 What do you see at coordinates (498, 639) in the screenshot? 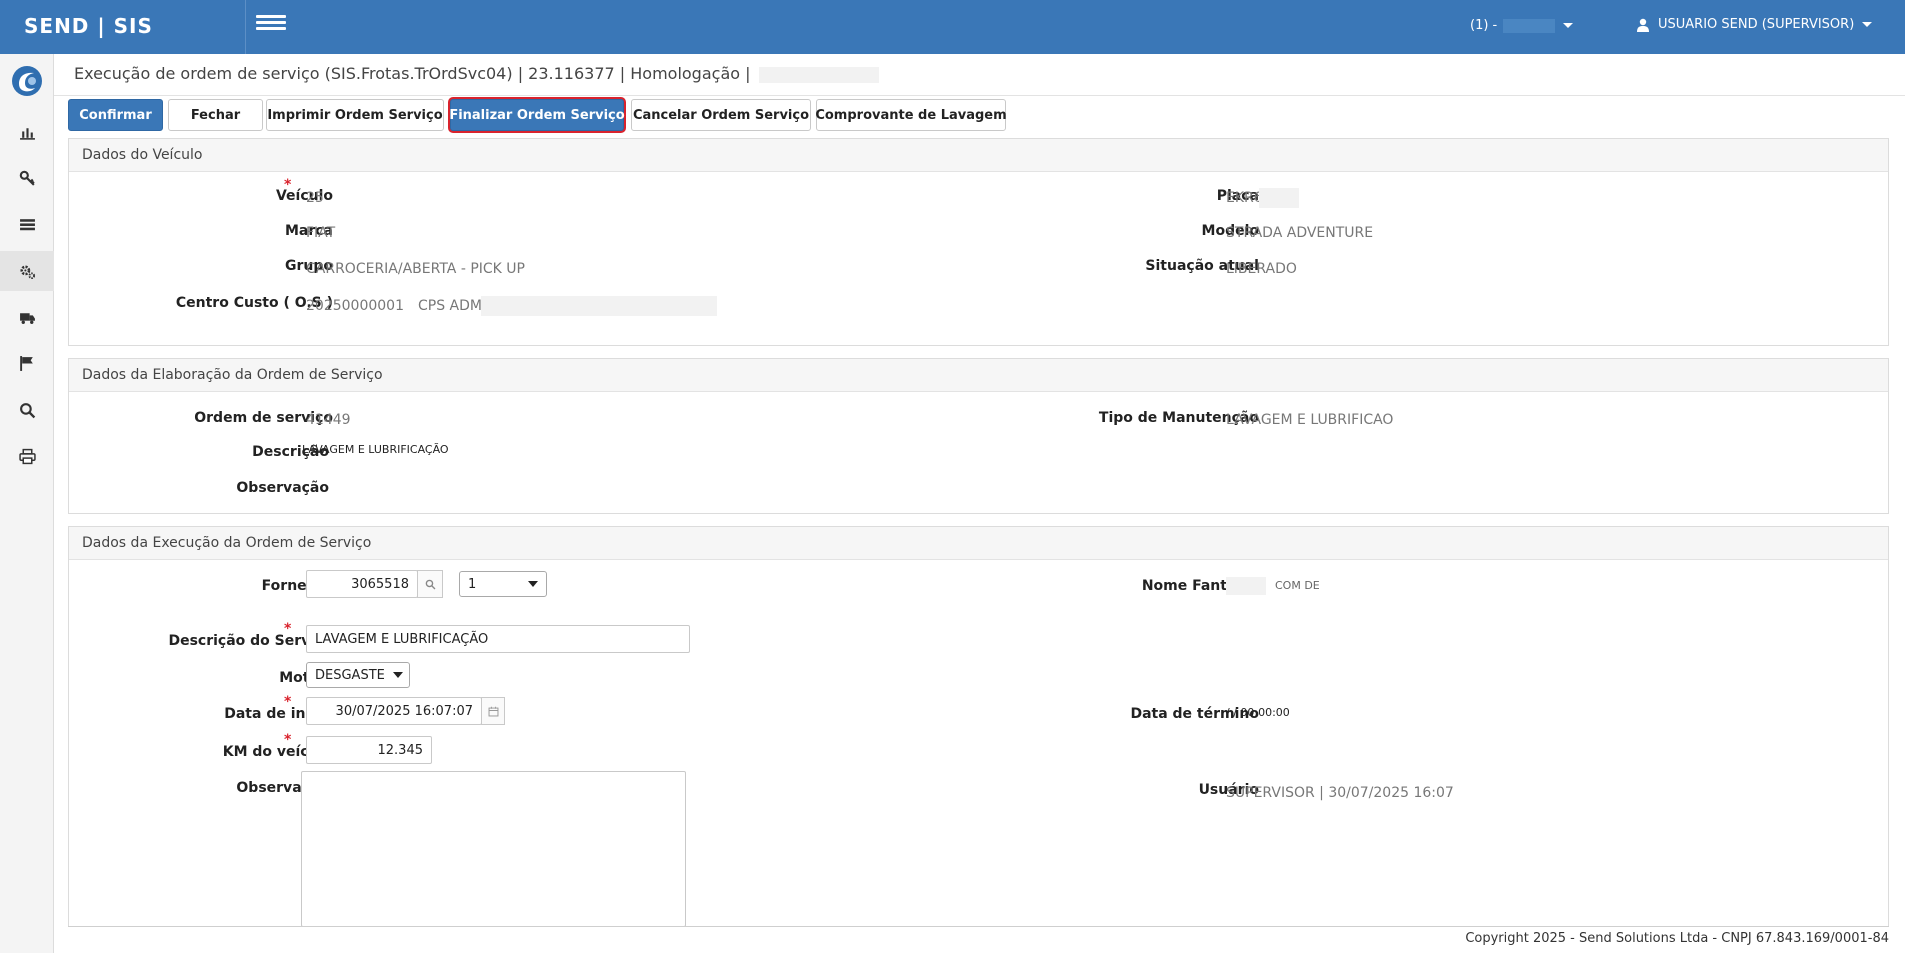
I see `service-description-input: LAVAGEM E LUBRIFICAÇÃO` at bounding box center [498, 639].